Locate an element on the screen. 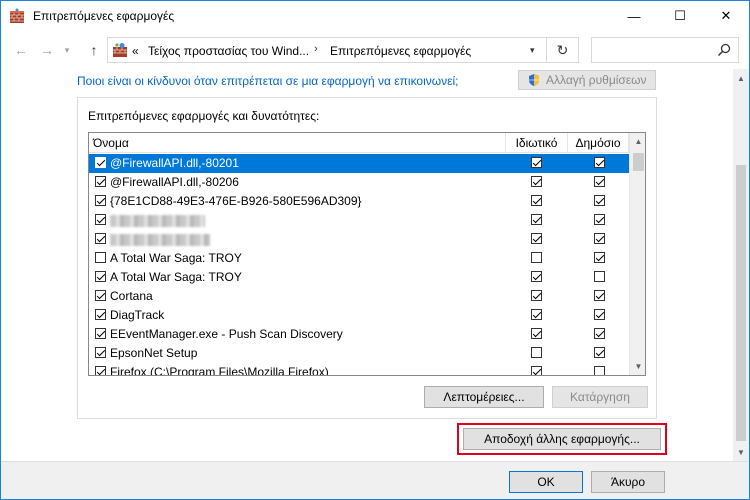  app-name: EEventManager.exe - Push Scan Discovery is located at coordinates (226, 334).